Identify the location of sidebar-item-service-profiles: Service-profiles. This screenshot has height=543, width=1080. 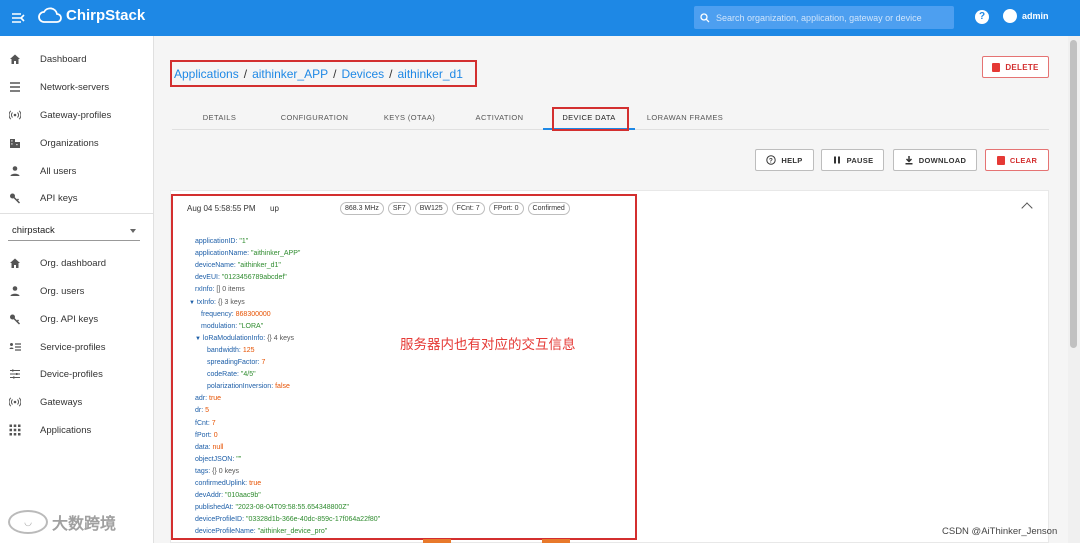
(77, 347).